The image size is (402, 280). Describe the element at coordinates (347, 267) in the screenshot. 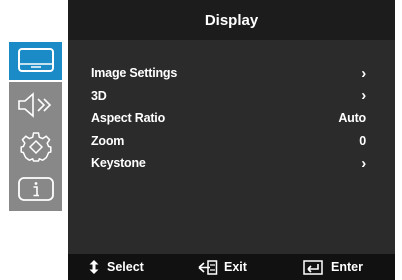

I see `footer-enter-label: Enter` at that location.